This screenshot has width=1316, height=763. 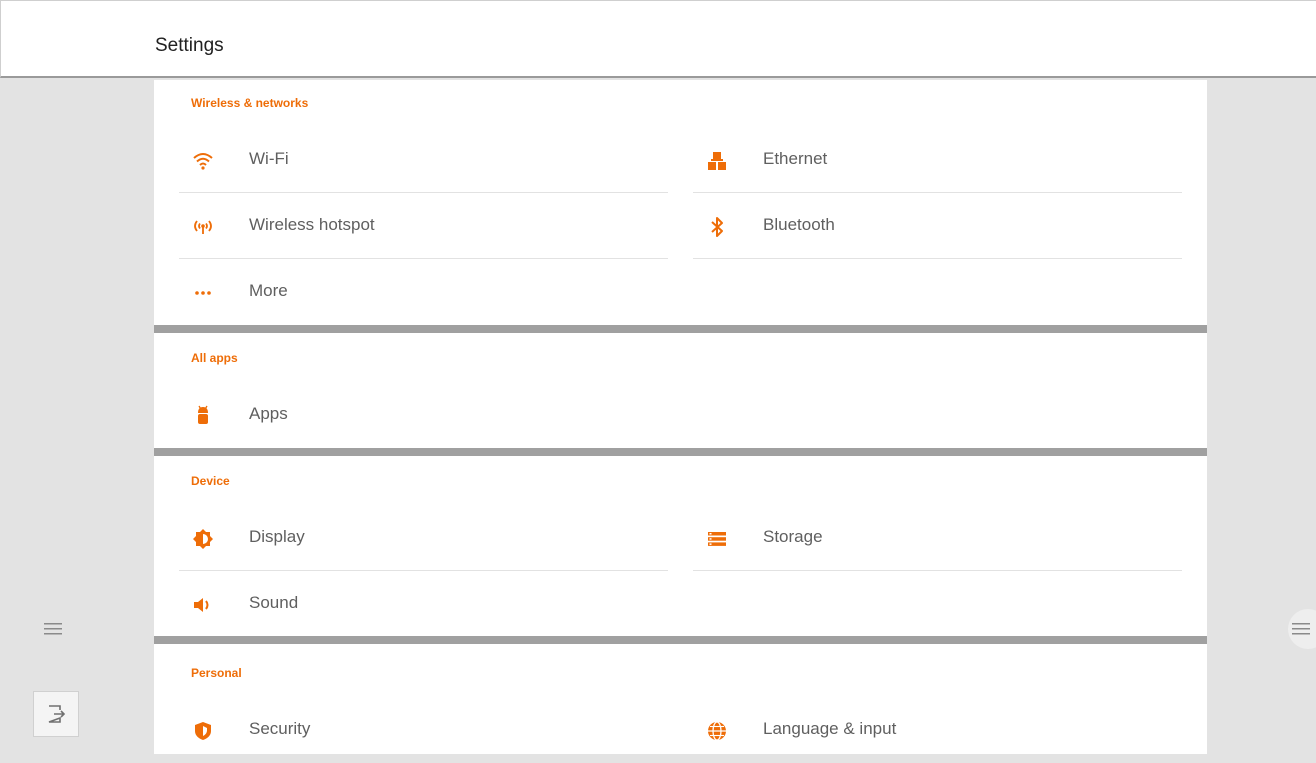 What do you see at coordinates (214, 358) in the screenshot?
I see `section-title: All apps` at bounding box center [214, 358].